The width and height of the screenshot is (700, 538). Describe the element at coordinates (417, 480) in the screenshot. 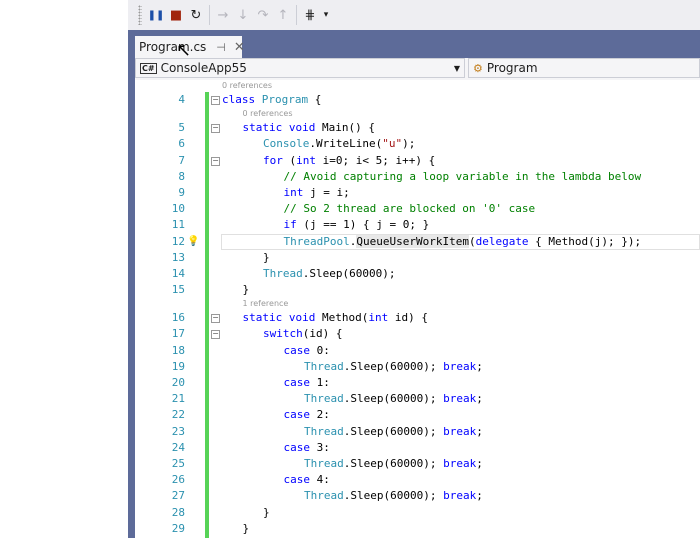

I see `code-line: 26 case 4:` at that location.